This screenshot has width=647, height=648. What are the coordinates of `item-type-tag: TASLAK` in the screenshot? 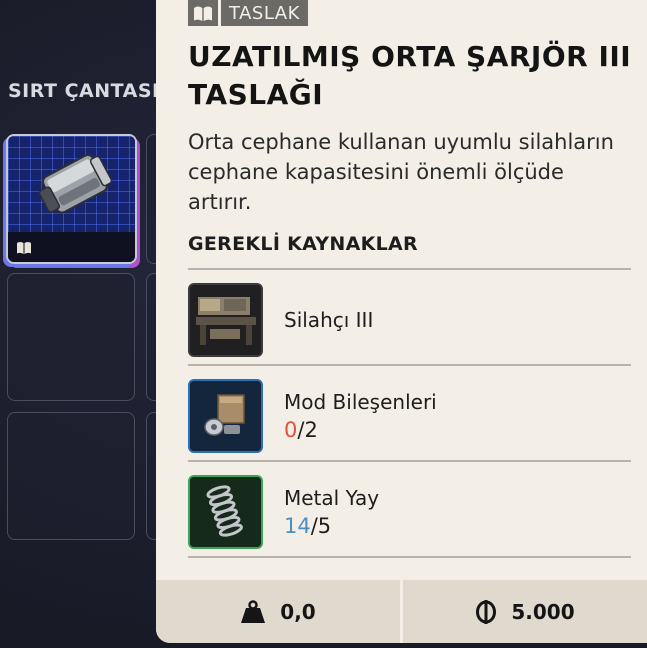 It's located at (248, 13).